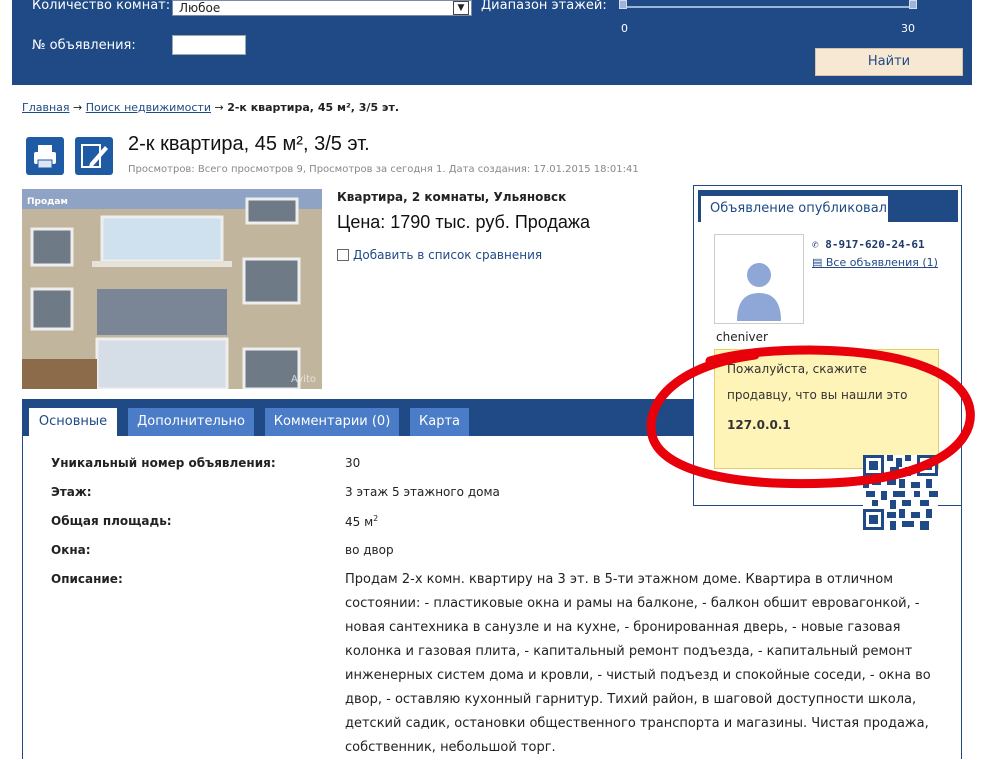 This screenshot has height=760, width=1000. What do you see at coordinates (163, 463) in the screenshot?
I see `property-label: Уникальный номер объявления:` at bounding box center [163, 463].